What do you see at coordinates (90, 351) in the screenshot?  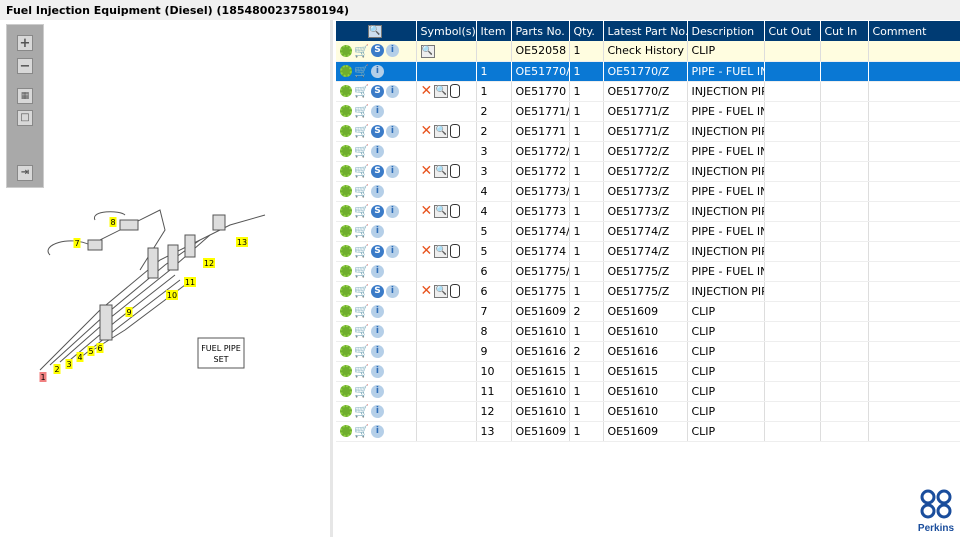 I see `callout-label: 5` at bounding box center [90, 351].